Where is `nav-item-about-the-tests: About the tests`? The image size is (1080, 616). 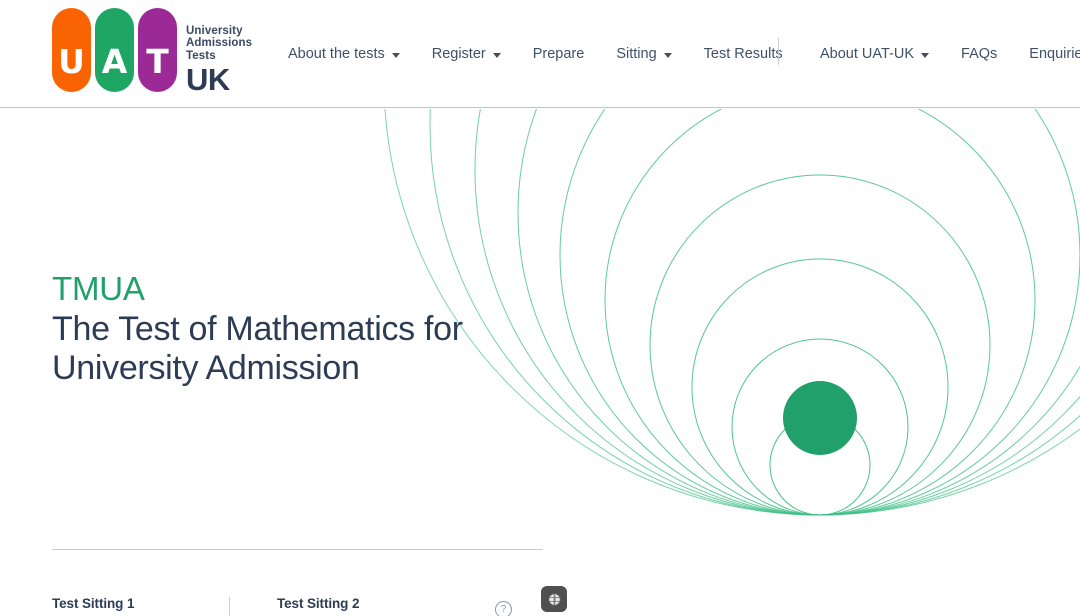 nav-item-about-the-tests: About the tests is located at coordinates (344, 54).